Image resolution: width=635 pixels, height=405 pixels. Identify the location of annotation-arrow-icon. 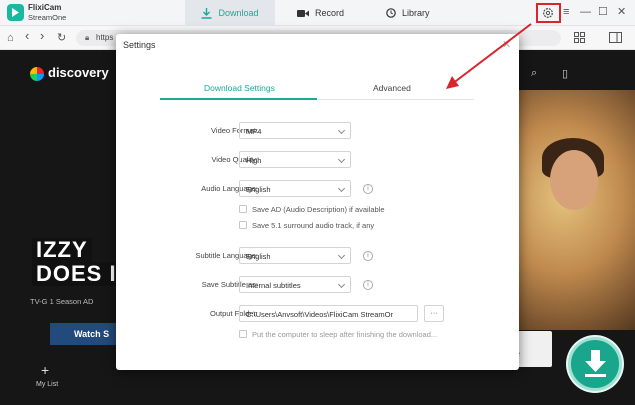
(489, 56).